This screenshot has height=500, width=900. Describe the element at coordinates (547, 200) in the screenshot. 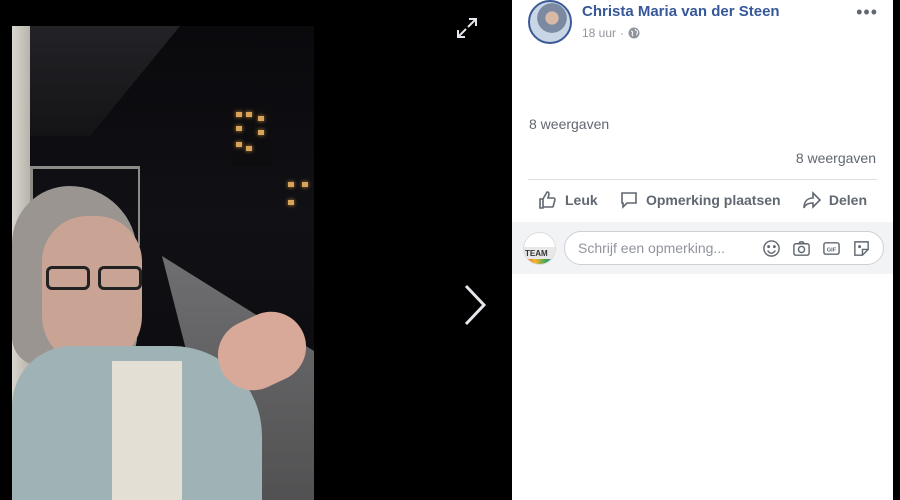

I see `thumbs-up-icon` at that location.